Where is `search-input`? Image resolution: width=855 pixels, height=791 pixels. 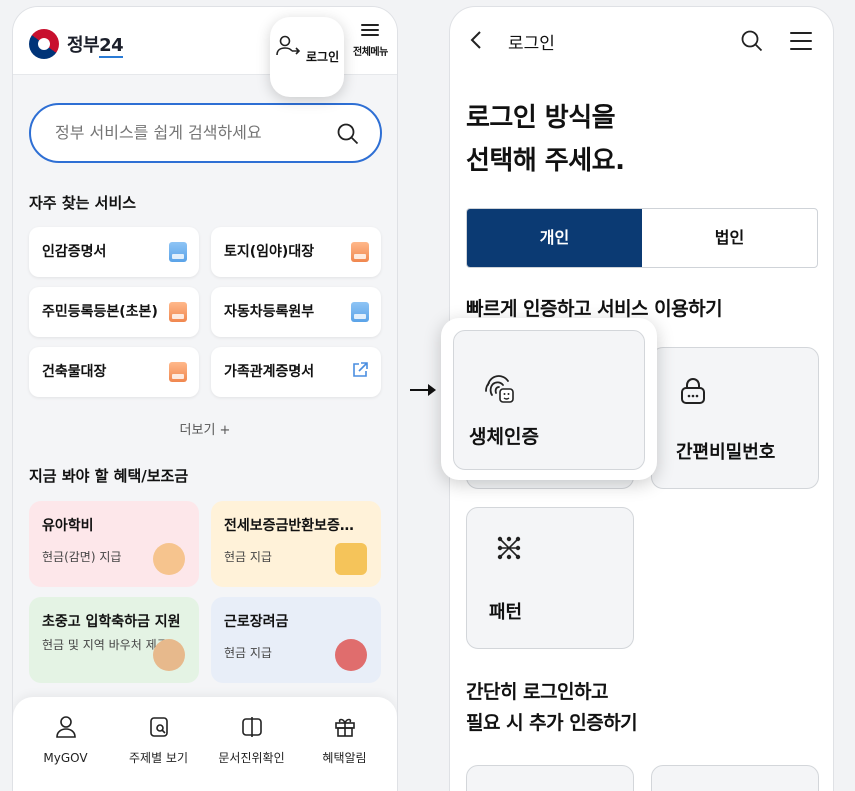
search-input is located at coordinates (190, 132).